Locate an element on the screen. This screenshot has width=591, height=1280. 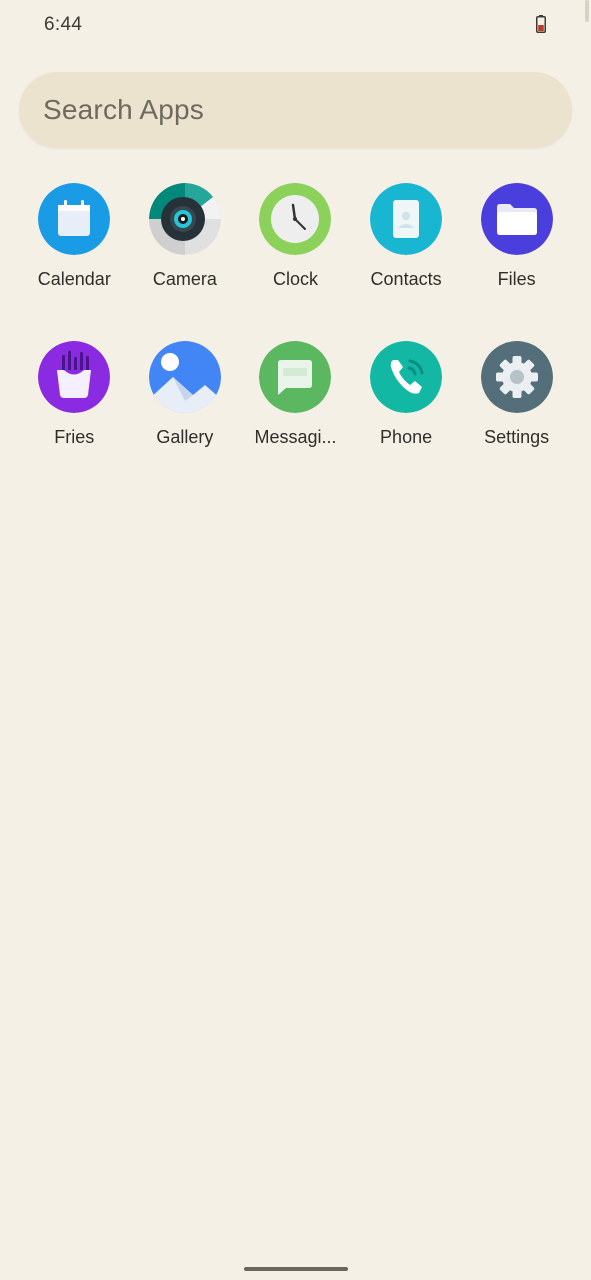
search-apps-bar: Search Apps is located at coordinates (295, 110).